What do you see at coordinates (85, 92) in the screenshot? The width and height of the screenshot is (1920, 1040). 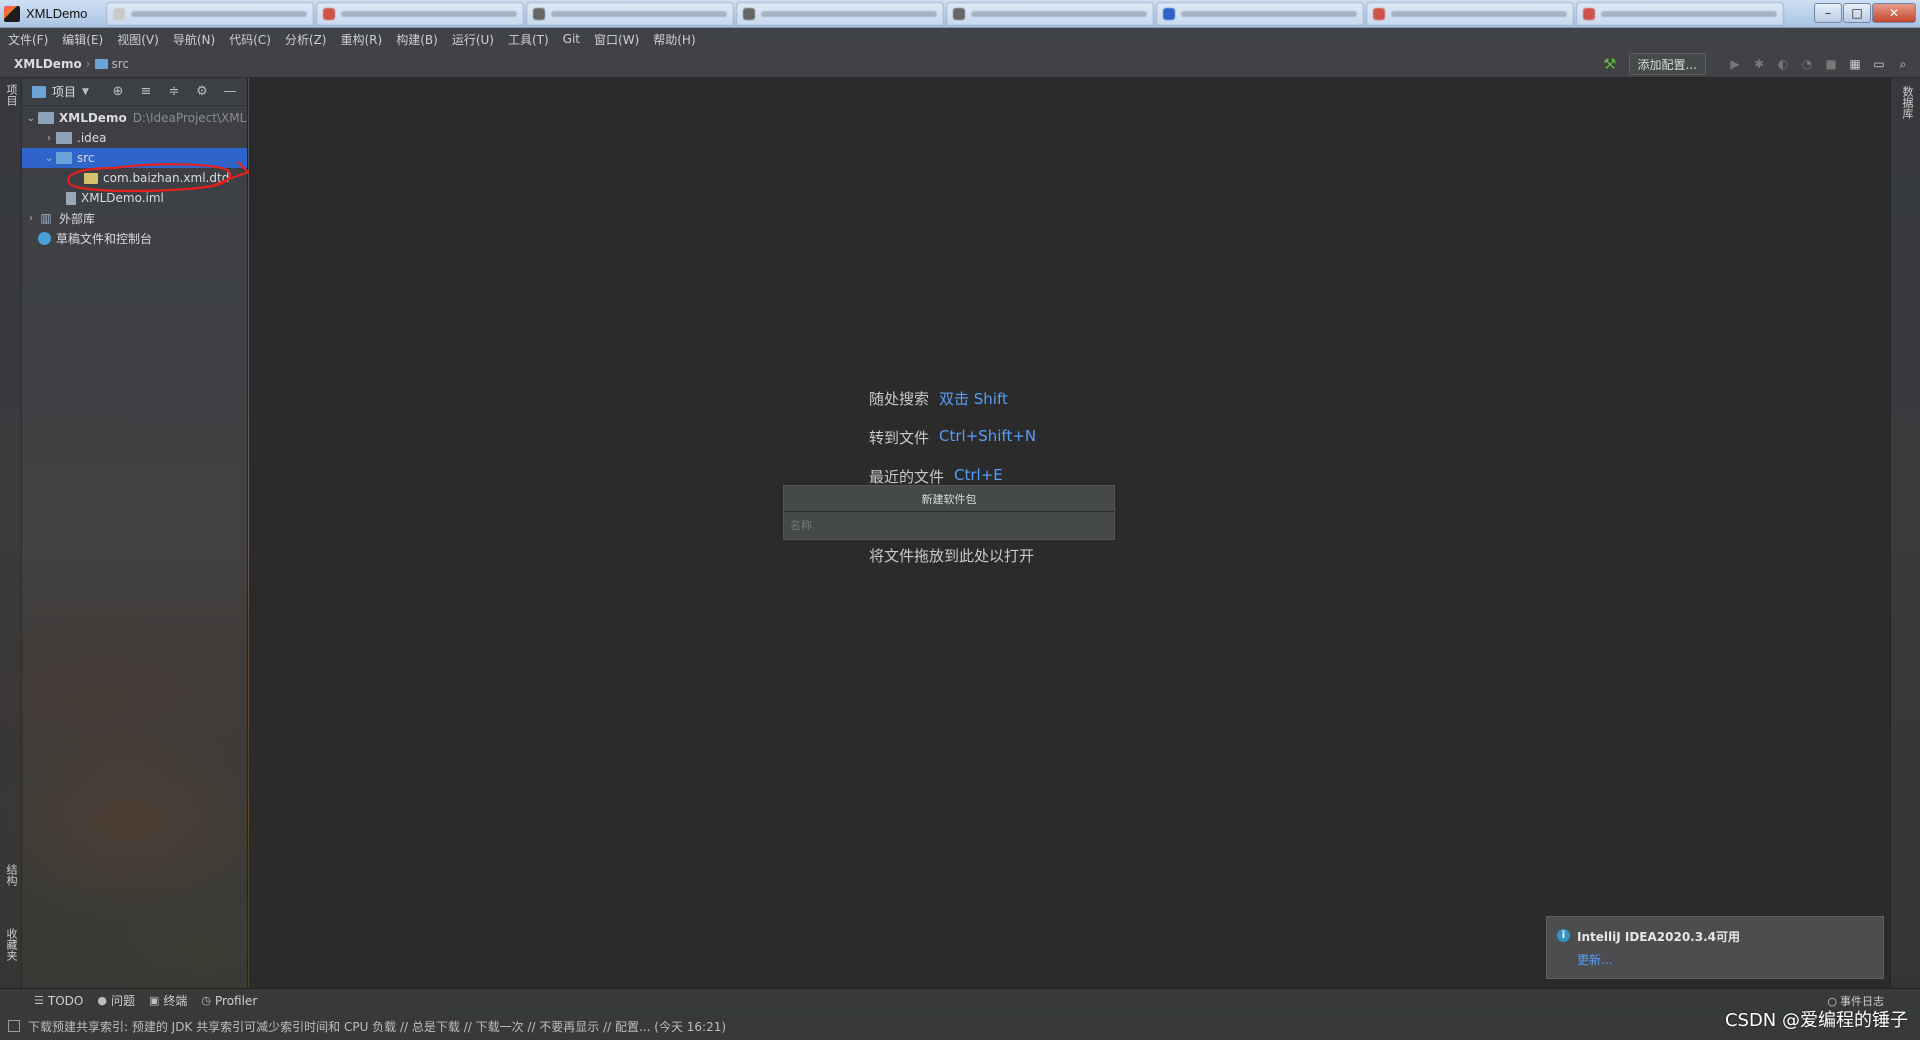 I see `chevron-down-icon: ▼` at bounding box center [85, 92].